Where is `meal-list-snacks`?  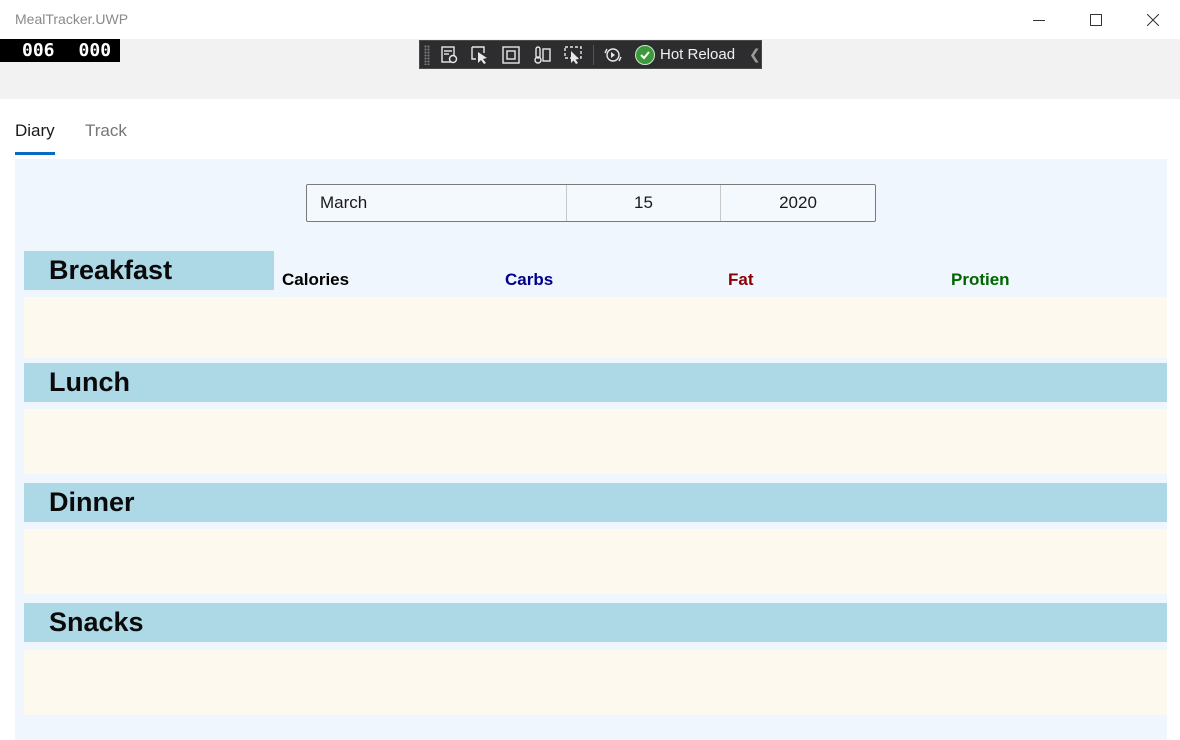
meal-list-snacks is located at coordinates (595, 682).